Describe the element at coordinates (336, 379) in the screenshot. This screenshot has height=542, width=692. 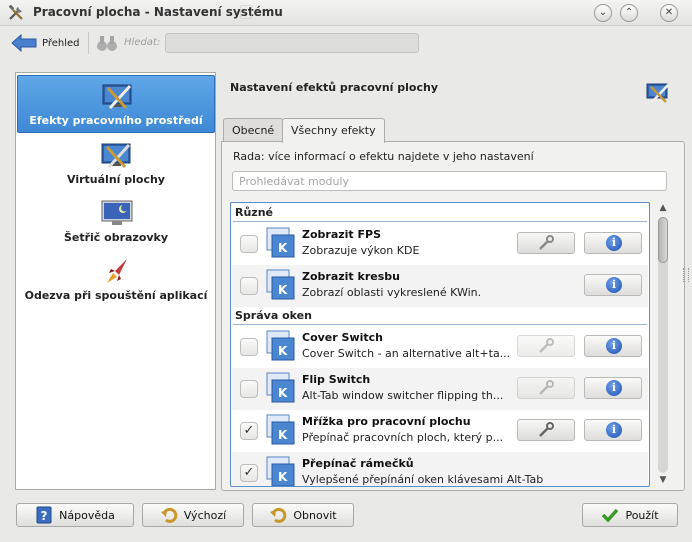
I see `effect-name: Flip Switch` at that location.